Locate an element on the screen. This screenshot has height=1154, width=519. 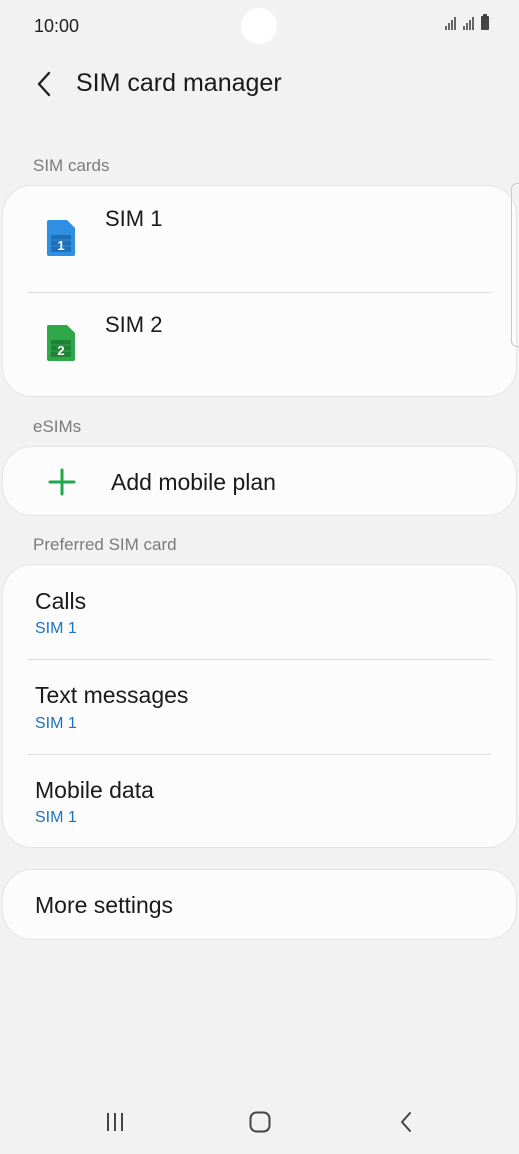
sim-1-item: 1 SIM 1 is located at coordinates (259, 239).